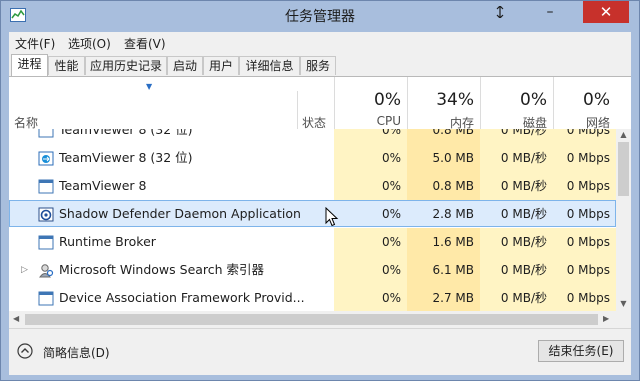 Image resolution: width=640 pixels, height=381 pixels. What do you see at coordinates (311, 319) in the screenshot?
I see `horizontal-scroll-thumb` at bounding box center [311, 319].